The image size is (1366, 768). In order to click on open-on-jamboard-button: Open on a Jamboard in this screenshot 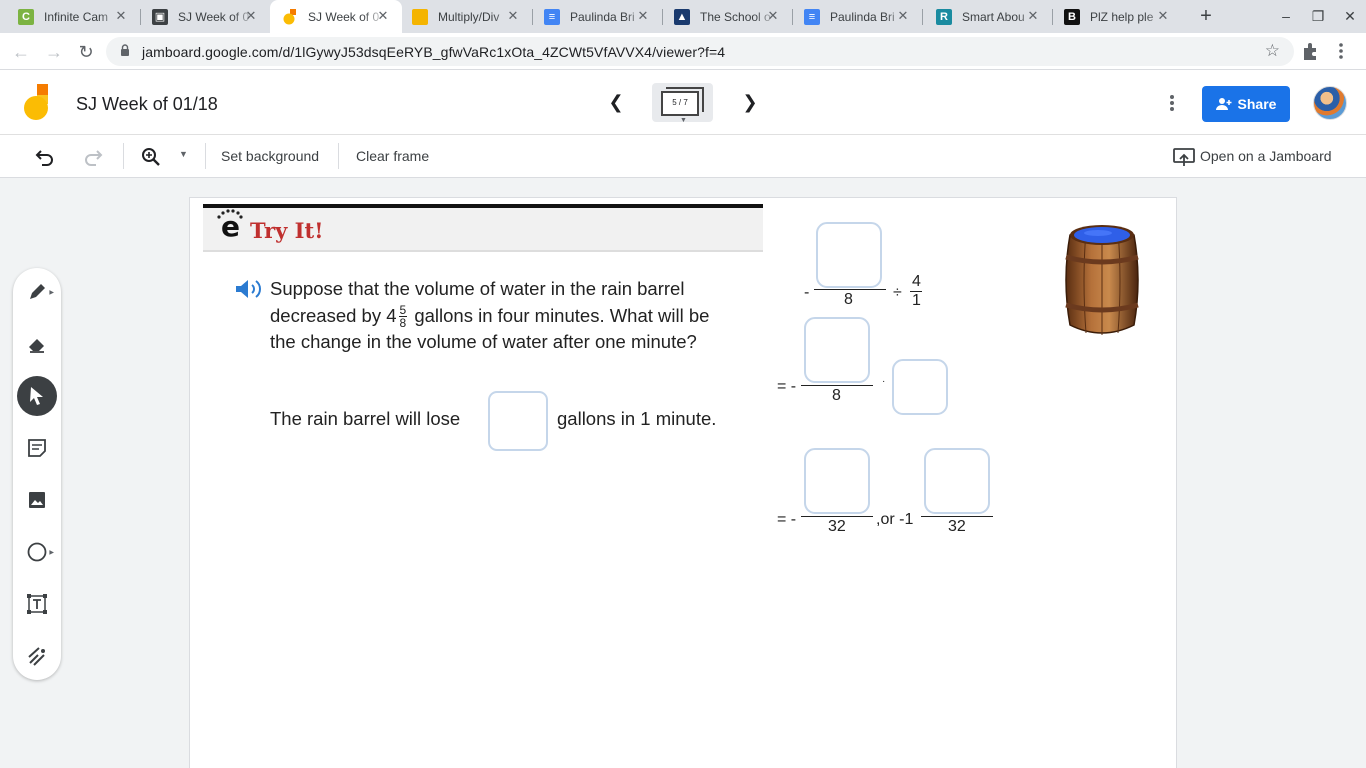, I will do `click(1266, 156)`.